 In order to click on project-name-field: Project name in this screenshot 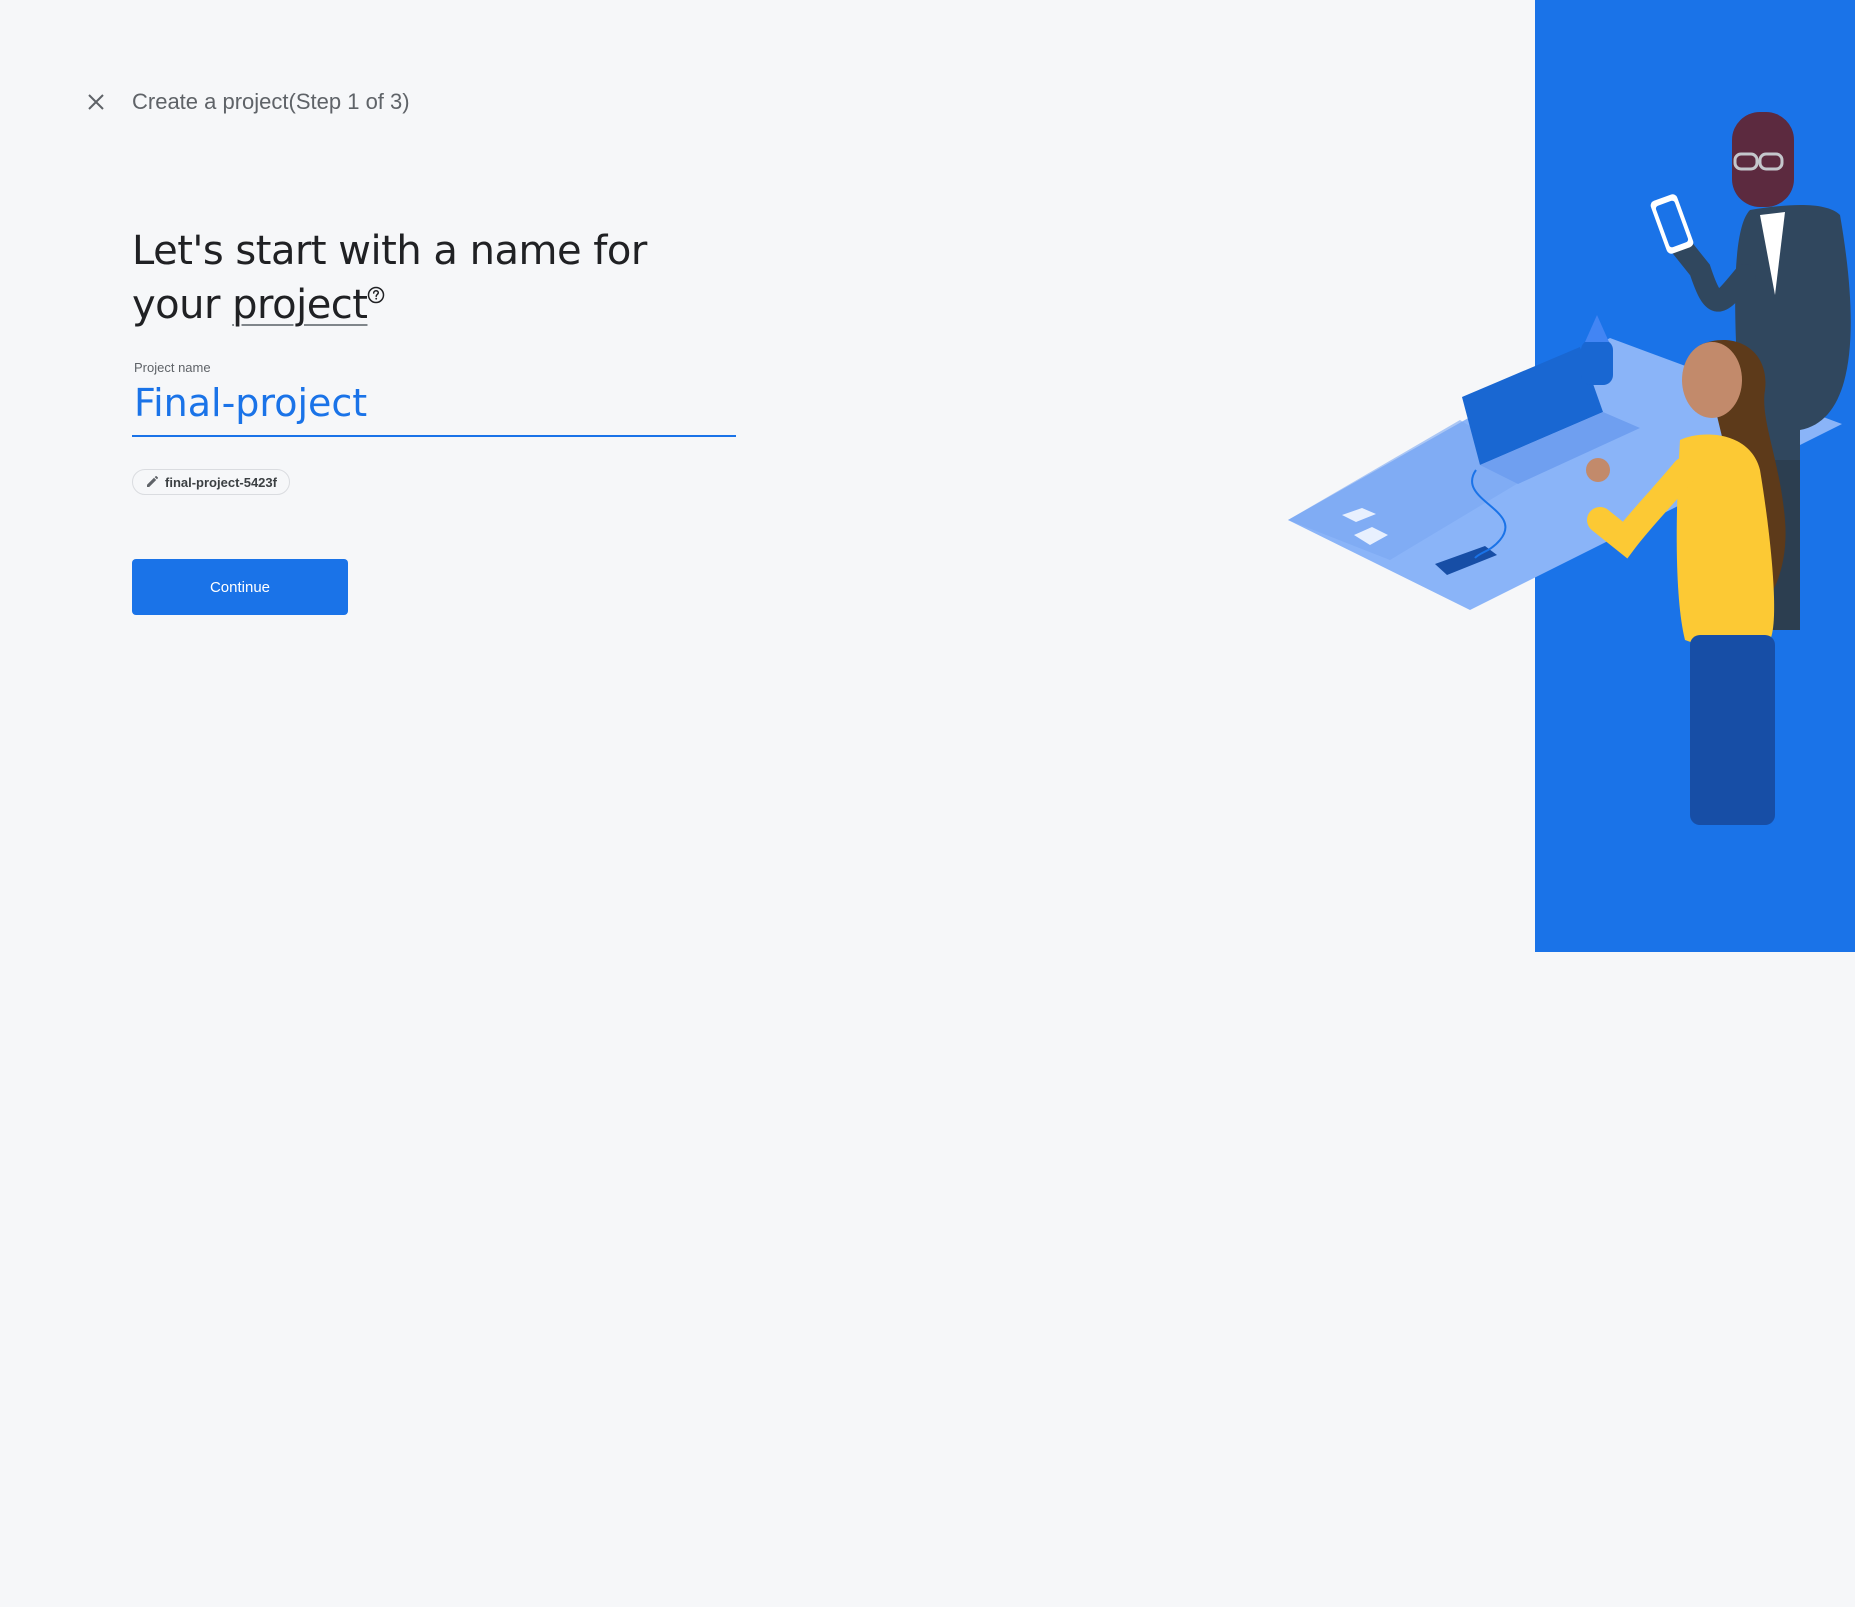, I will do `click(434, 398)`.